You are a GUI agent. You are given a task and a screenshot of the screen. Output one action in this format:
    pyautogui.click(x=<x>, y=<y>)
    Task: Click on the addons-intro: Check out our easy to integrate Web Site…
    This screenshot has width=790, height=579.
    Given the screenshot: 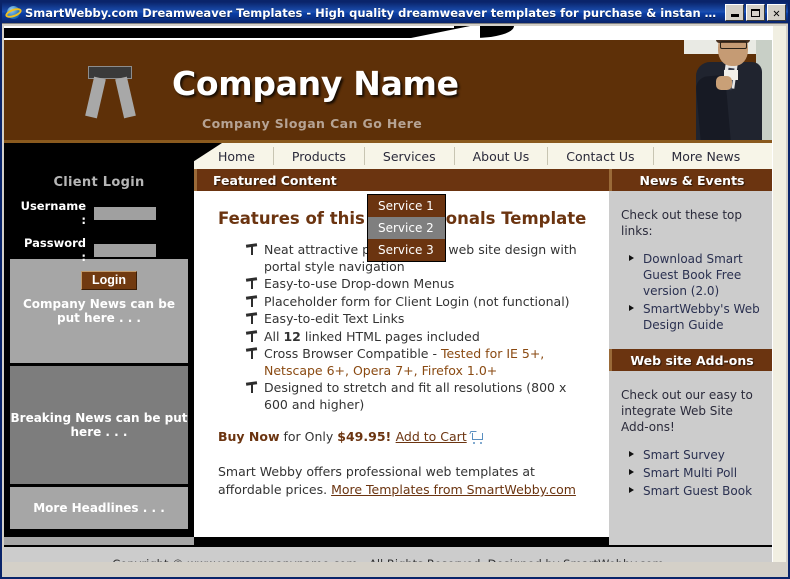 What is the action you would take?
    pyautogui.click(x=687, y=411)
    